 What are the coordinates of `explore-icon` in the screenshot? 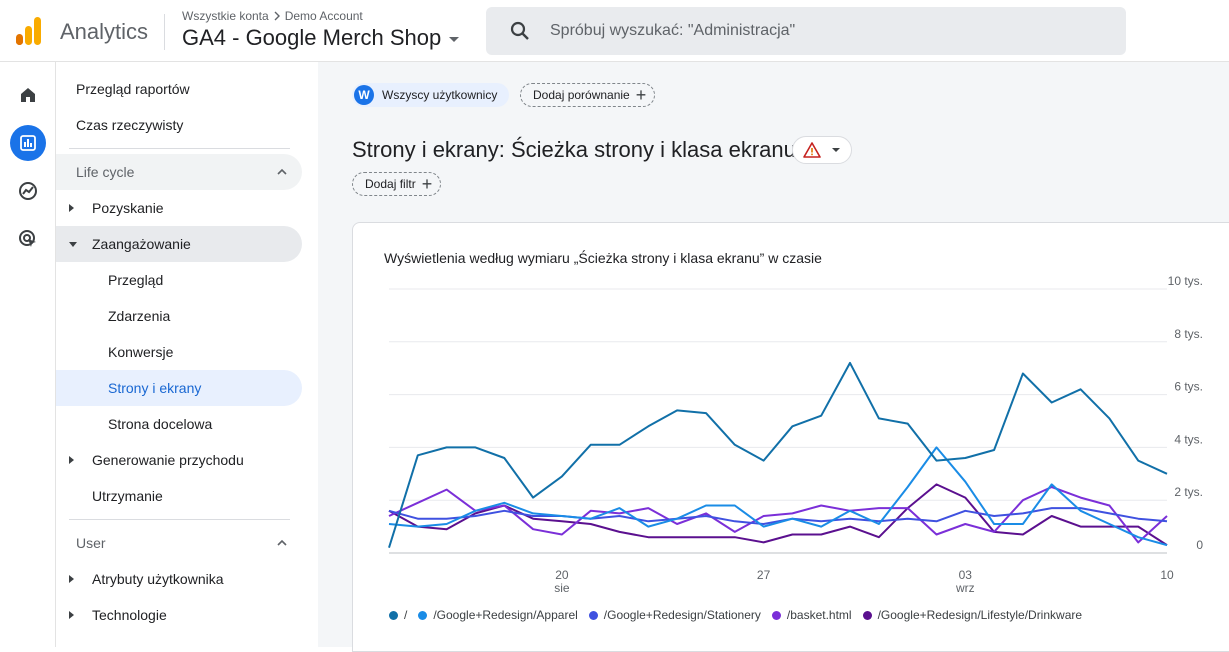 It's located at (28, 191).